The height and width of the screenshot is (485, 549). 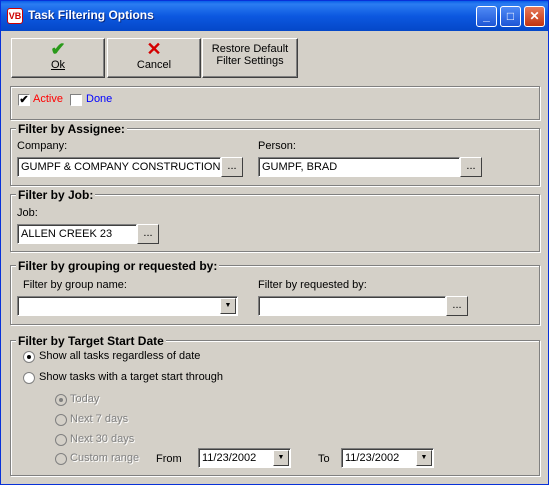 I want to click on show-all-label: Show all tasks regardless of date, so click(x=119, y=356).